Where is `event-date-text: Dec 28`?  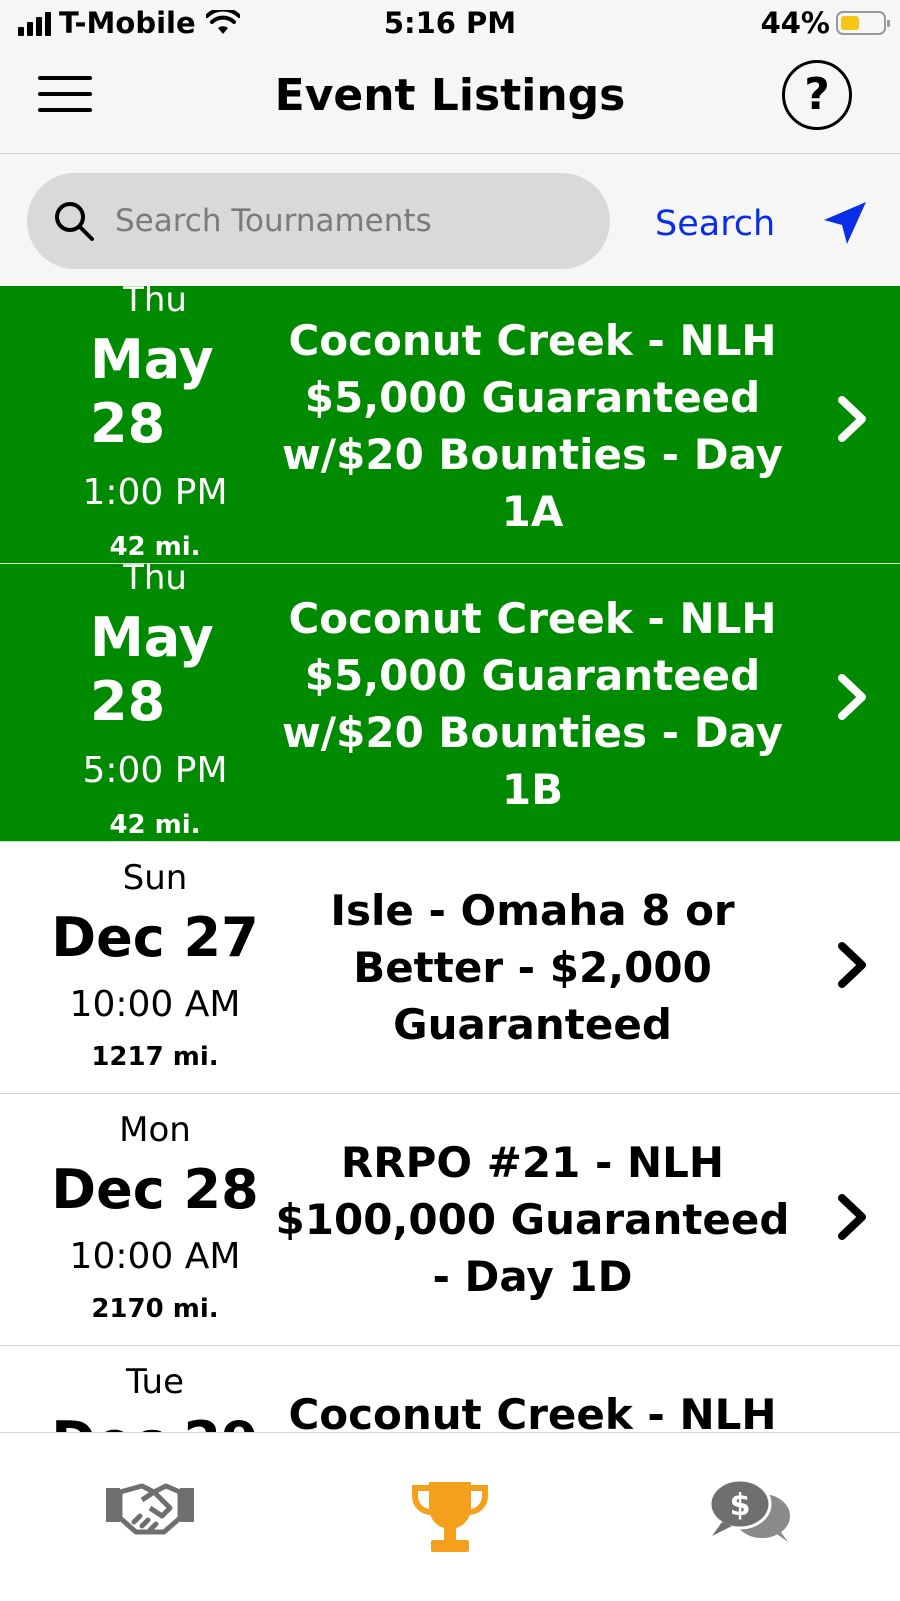
event-date-text: Dec 28 is located at coordinates (155, 1189).